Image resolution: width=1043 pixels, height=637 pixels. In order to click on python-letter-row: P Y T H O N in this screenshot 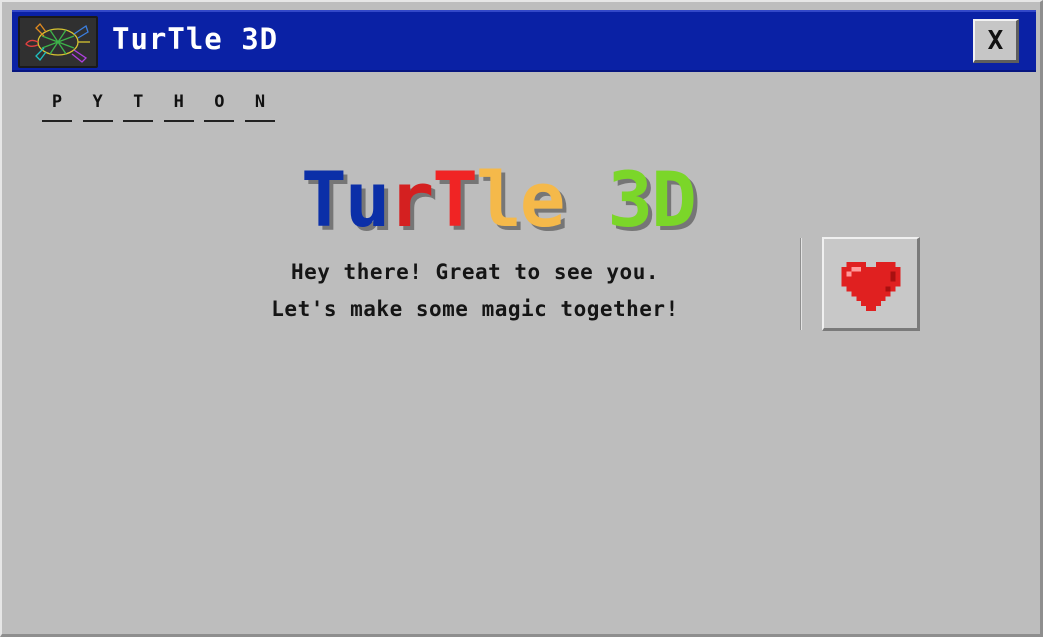, I will do `click(164, 107)`.